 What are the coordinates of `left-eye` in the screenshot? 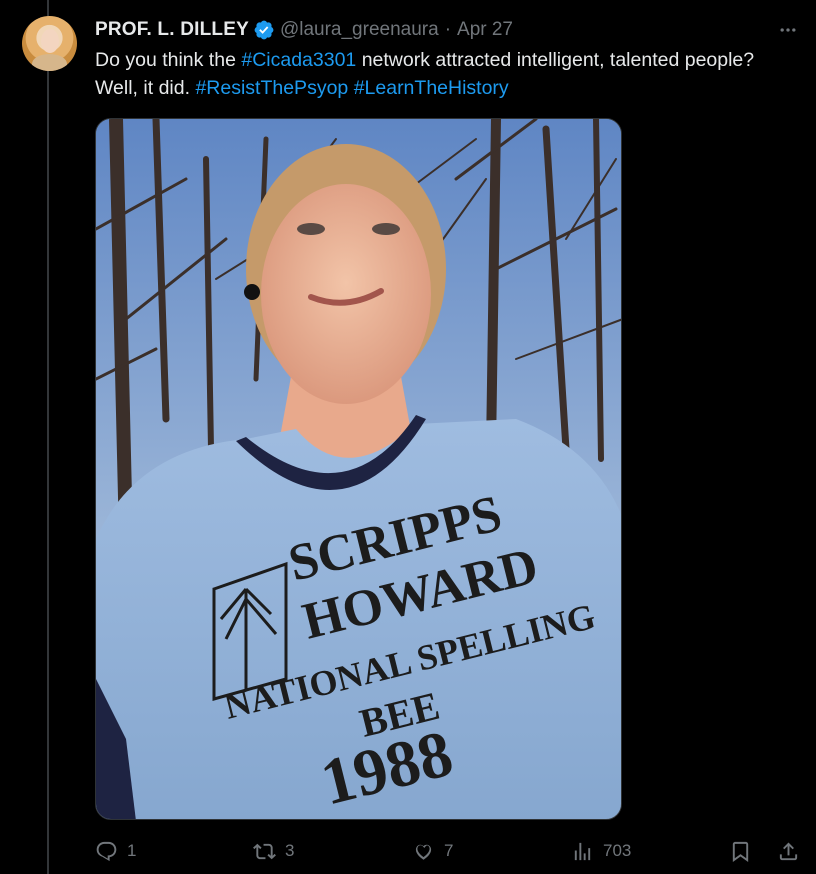 It's located at (311, 229).